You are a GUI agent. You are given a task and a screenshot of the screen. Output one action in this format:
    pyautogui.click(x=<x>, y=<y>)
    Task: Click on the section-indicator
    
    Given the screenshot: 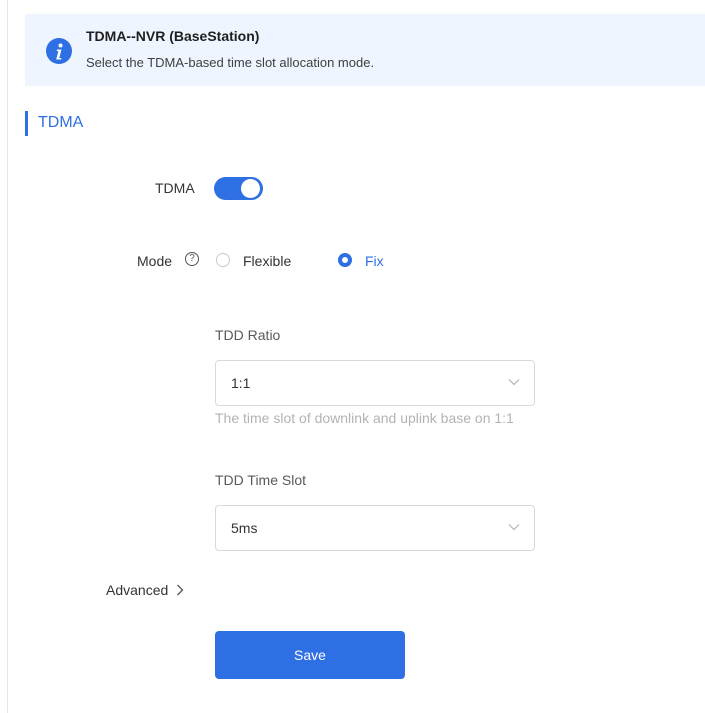 What is the action you would take?
    pyautogui.click(x=26, y=123)
    